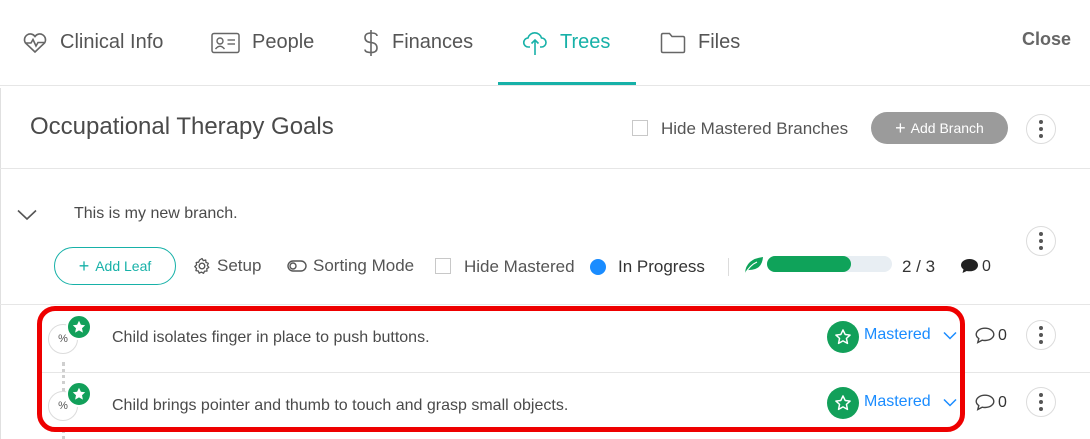  Describe the element at coordinates (283, 42) in the screenshot. I see `tab-label: People` at that location.